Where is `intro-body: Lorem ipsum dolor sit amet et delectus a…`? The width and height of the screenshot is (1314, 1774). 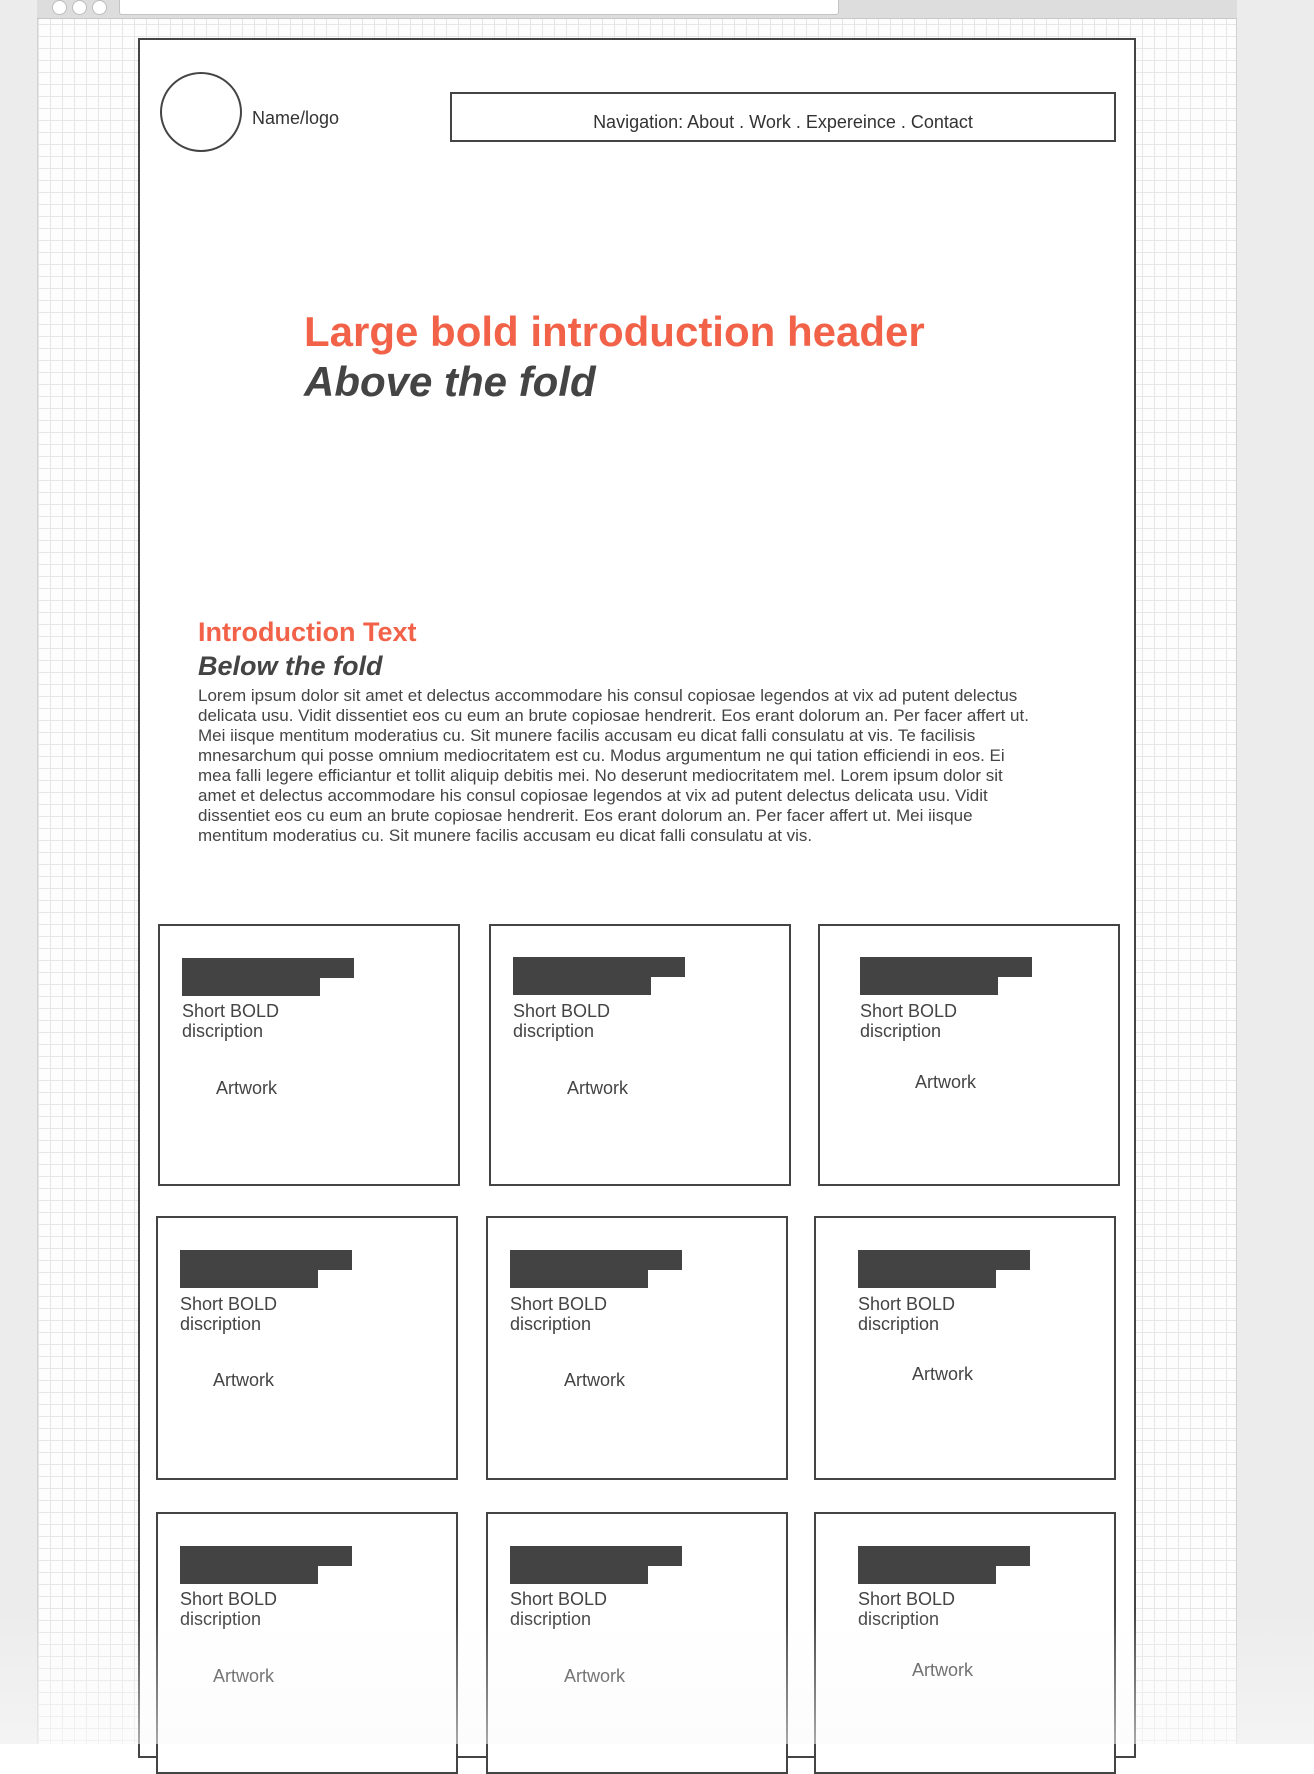 intro-body: Lorem ipsum dolor sit amet et delectus a… is located at coordinates (613, 765).